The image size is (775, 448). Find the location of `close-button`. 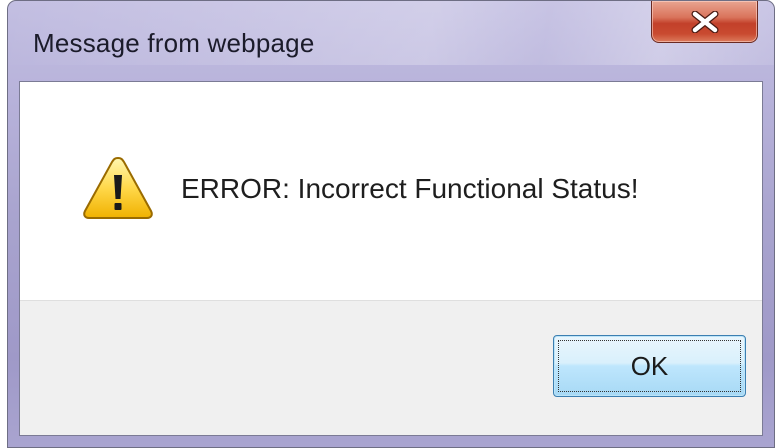

close-button is located at coordinates (704, 22).